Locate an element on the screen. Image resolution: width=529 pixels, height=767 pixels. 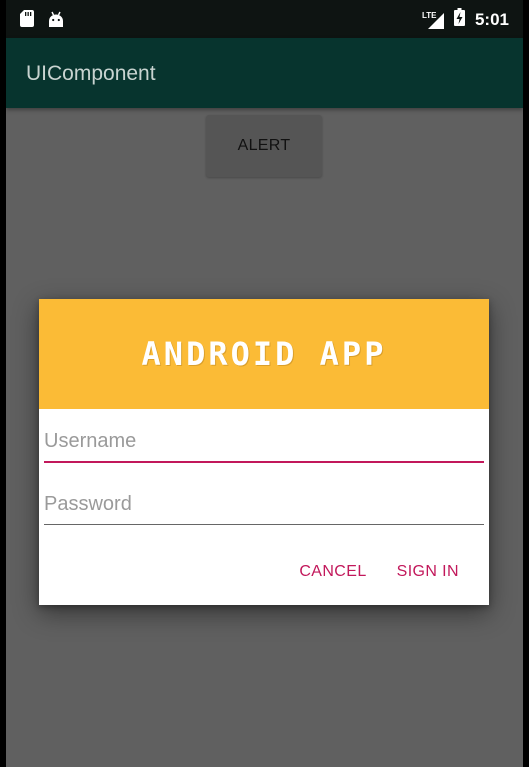
banner-title: ANDROID APP is located at coordinates (264, 354).